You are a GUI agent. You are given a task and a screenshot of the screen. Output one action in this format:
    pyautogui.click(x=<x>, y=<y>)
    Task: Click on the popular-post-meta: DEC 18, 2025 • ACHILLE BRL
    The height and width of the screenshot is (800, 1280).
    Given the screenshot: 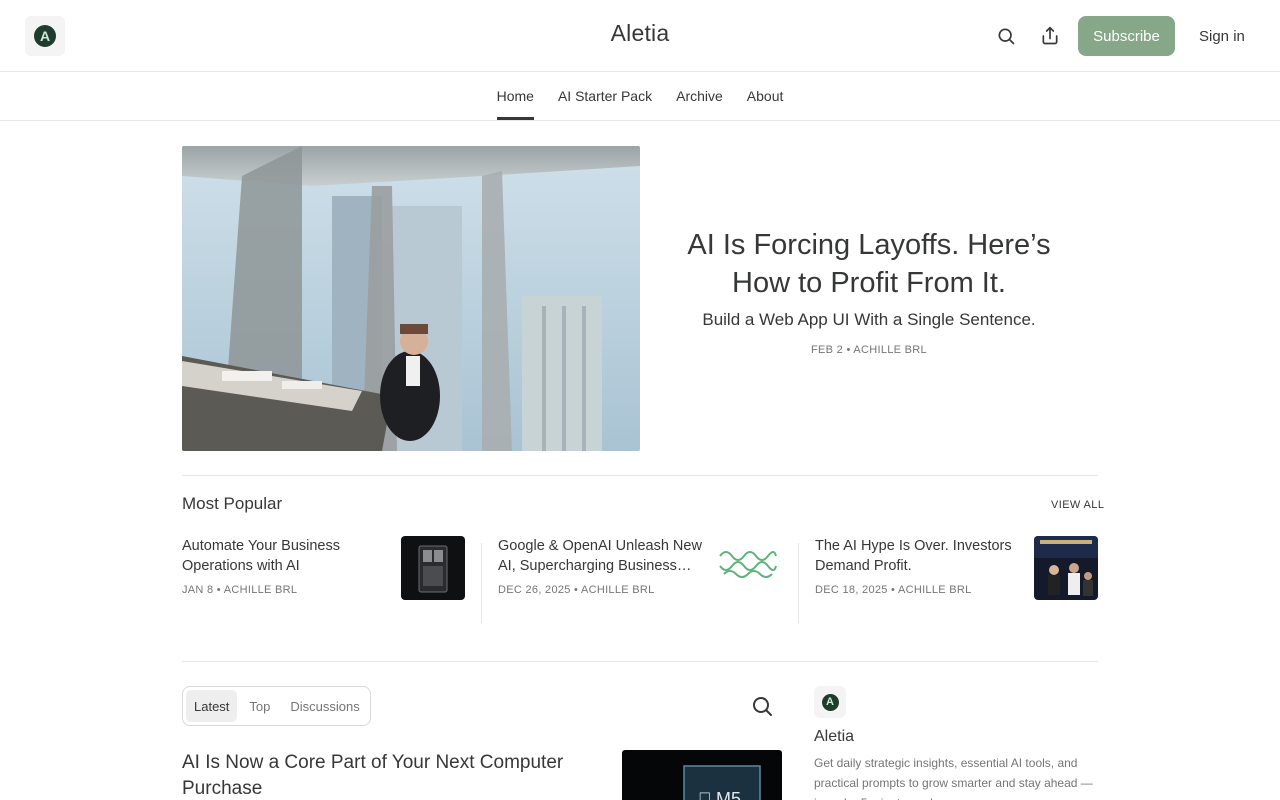 What is the action you would take?
    pyautogui.click(x=893, y=590)
    